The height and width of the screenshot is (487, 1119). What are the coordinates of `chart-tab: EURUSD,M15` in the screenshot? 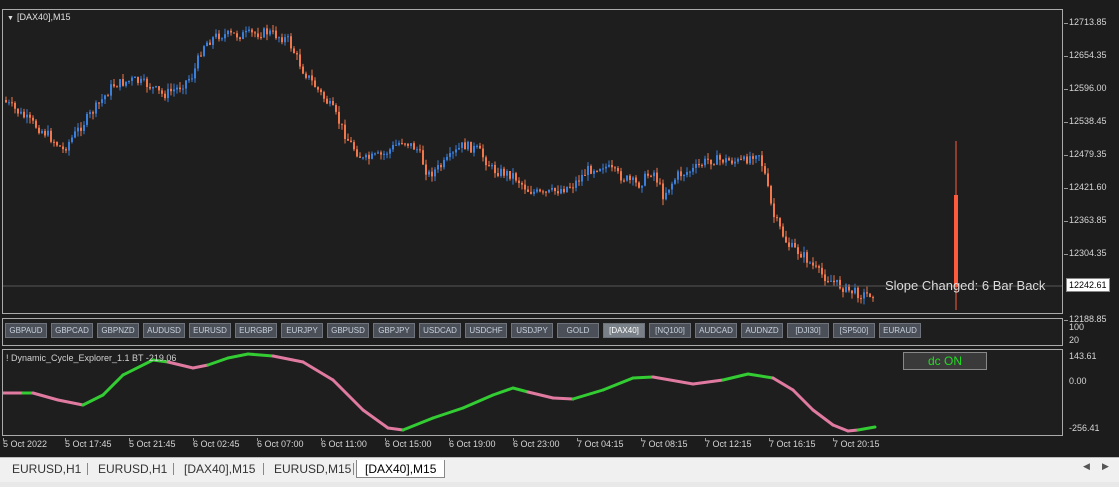 It's located at (312, 469).